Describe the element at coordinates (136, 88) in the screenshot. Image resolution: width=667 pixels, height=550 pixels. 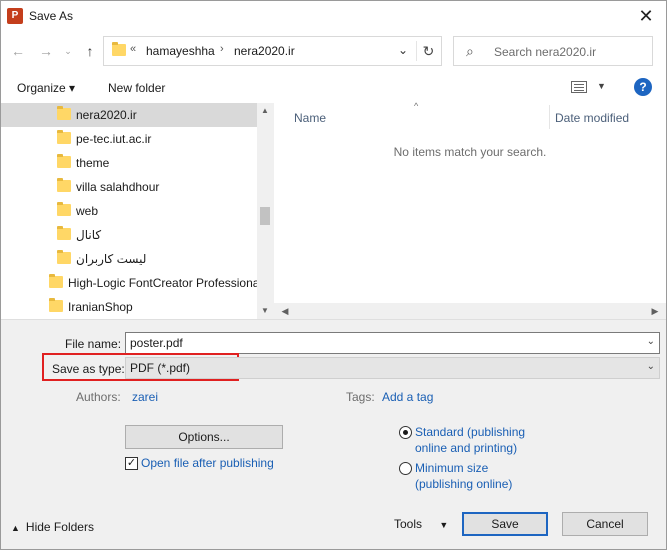
I see `new-folder-button: New folder` at that location.